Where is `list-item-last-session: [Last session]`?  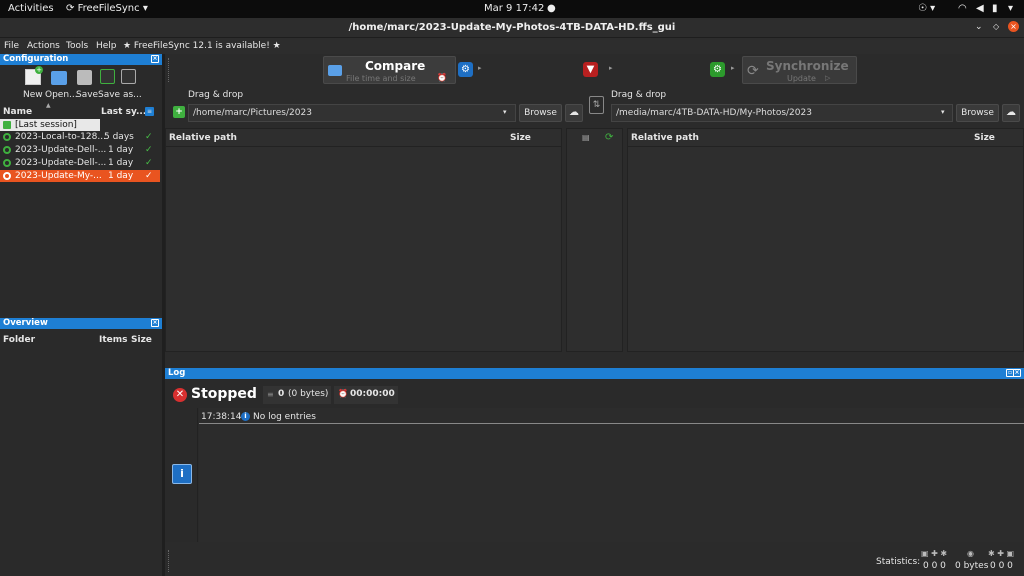 list-item-last-session: [Last session] is located at coordinates (50, 125).